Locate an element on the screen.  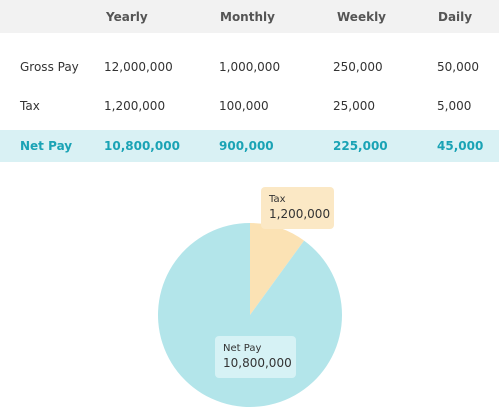
tax-tooltip: Tax 1,200,000 is located at coordinates (297, 208).